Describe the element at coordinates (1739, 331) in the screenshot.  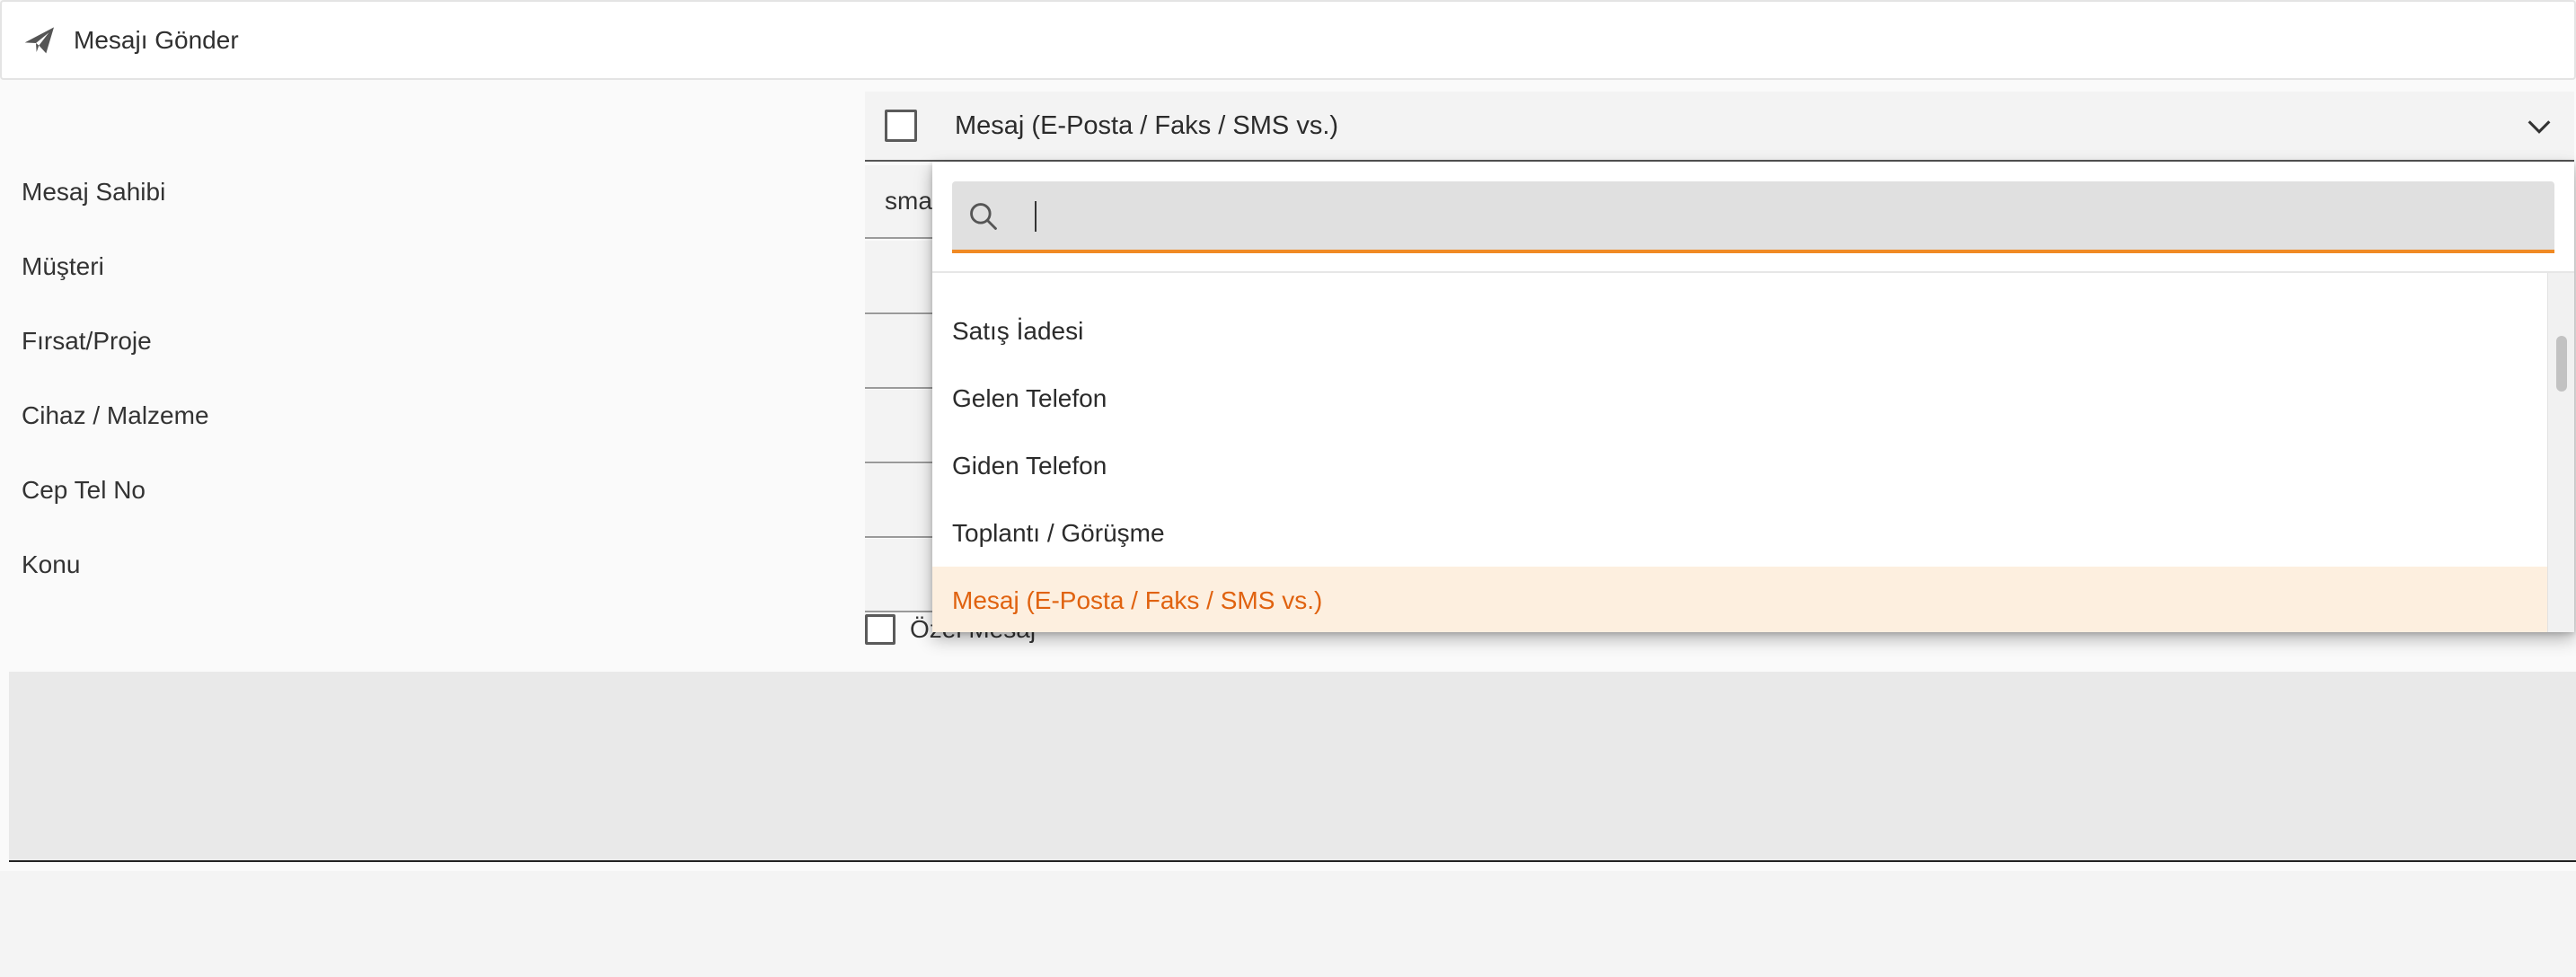
I see `dropdown-option: Satış İadesi` at that location.